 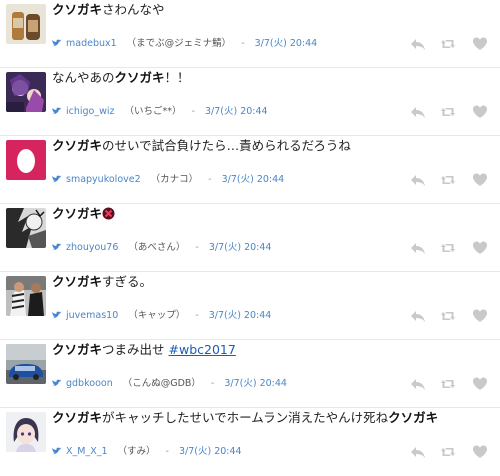 I want to click on tweet-meta: ichigo_wiz （いちご**） -3/7(火) 20:44, so click(x=226, y=112).